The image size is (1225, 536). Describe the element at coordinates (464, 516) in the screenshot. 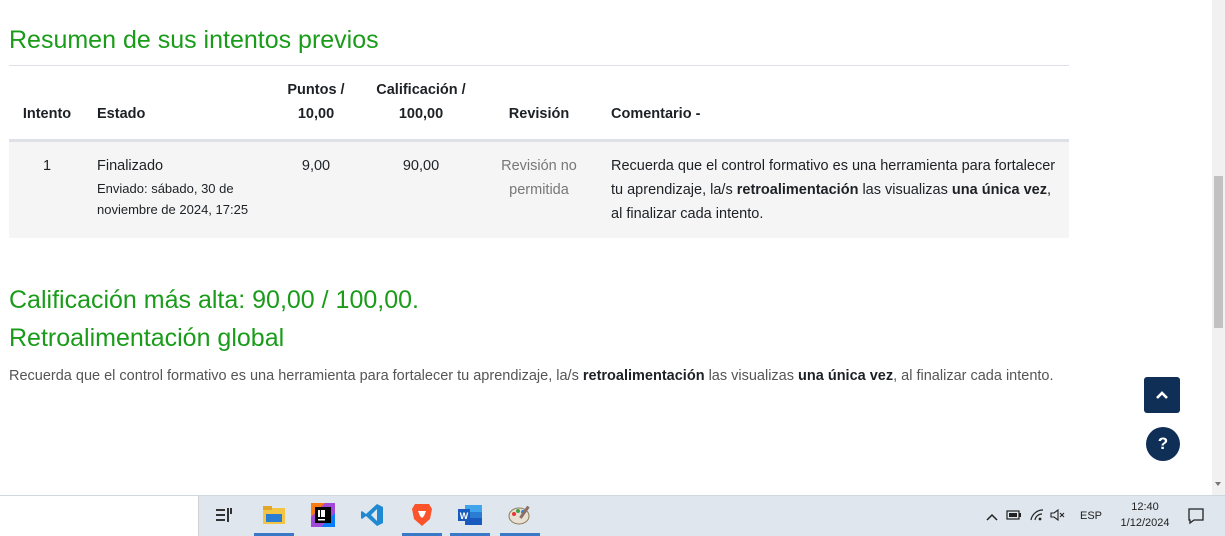

I see `svg-text: W` at that location.